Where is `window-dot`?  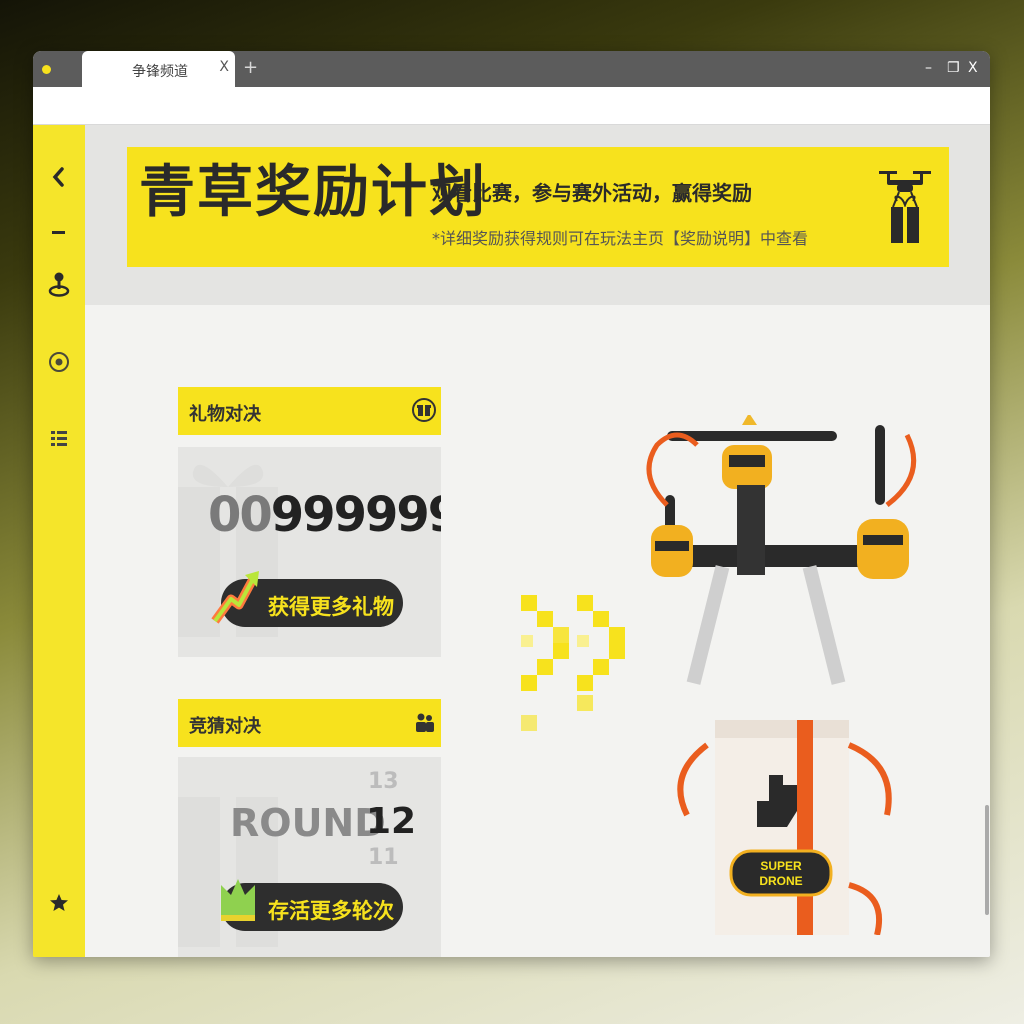 window-dot is located at coordinates (46, 69).